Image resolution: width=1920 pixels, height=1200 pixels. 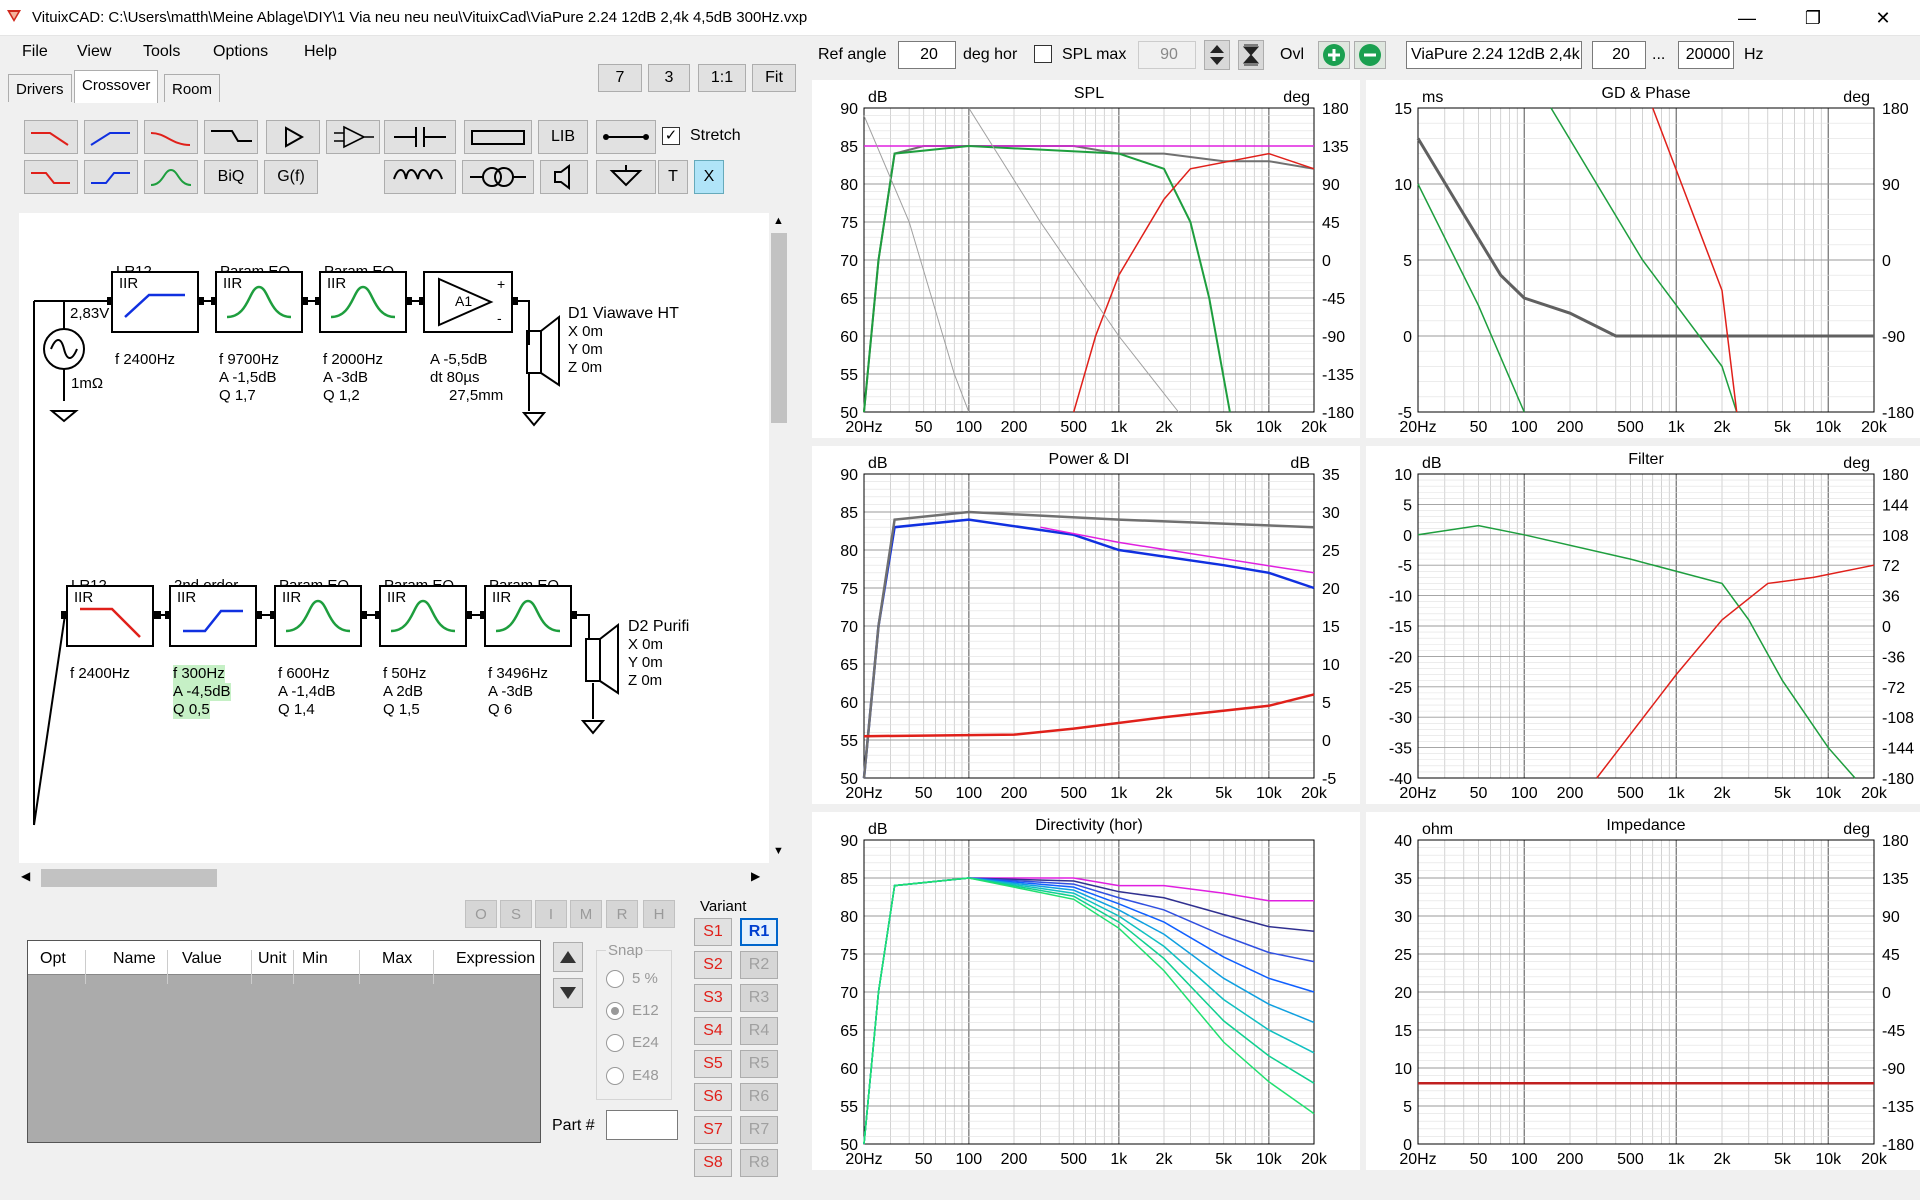 What do you see at coordinates (213, 616) in the screenshot?
I see `second-order-block: IIR` at bounding box center [213, 616].